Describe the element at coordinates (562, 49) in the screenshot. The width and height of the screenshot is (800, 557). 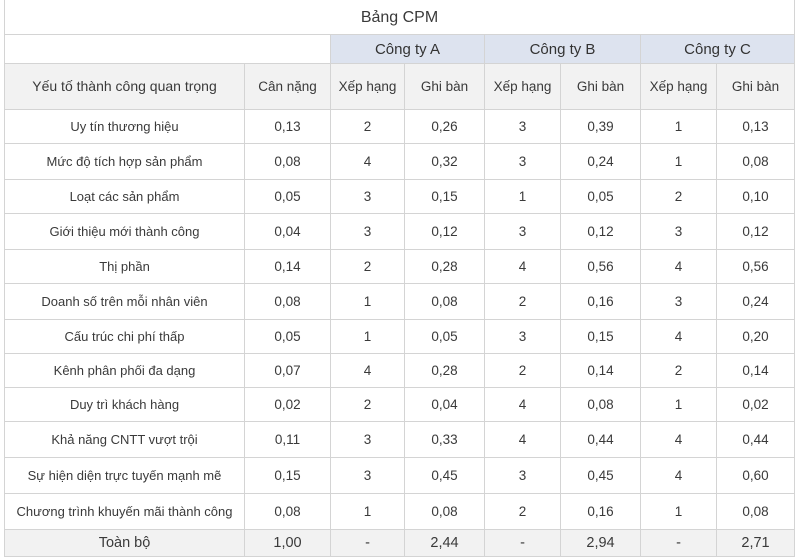
I see `company-b-header: Công ty B` at that location.